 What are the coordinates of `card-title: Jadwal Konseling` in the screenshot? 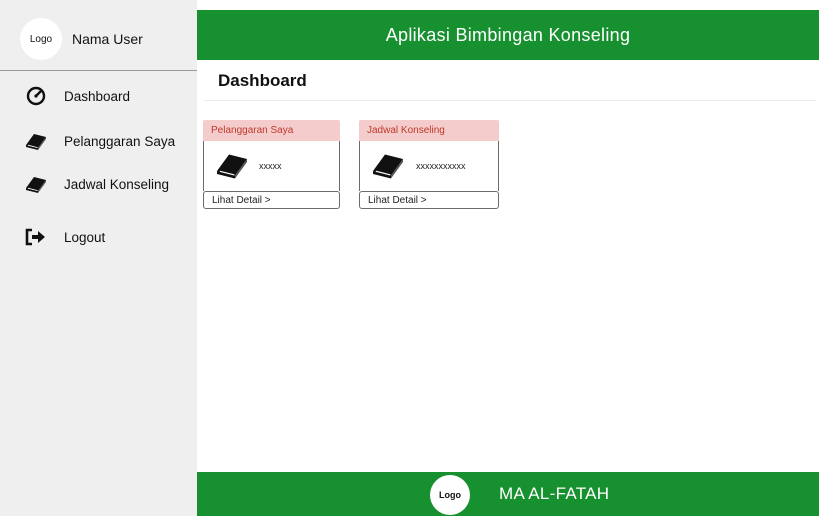 It's located at (429, 130).